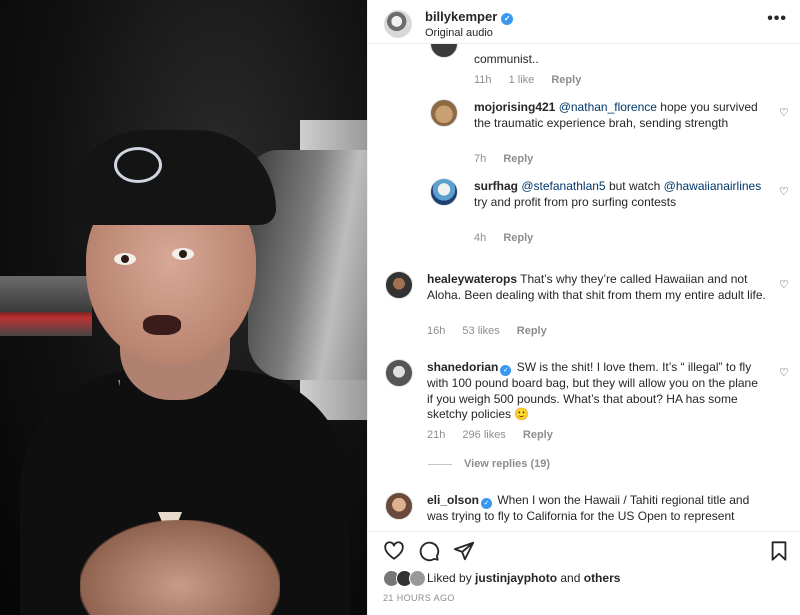 This screenshot has height=615, width=800. I want to click on commenter-username: shanedorian, so click(462, 367).